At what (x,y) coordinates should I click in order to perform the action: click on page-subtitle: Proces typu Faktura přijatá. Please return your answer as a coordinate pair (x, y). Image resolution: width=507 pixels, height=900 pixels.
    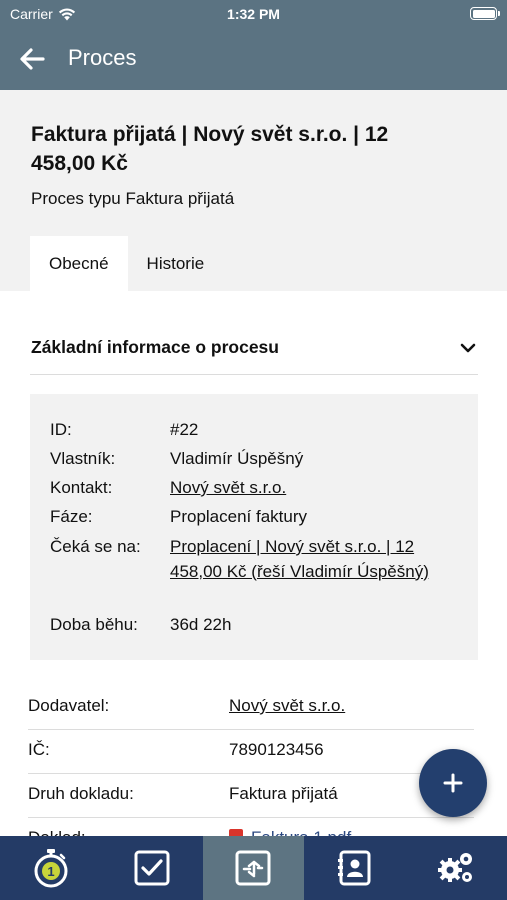
    Looking at the image, I should click on (133, 198).